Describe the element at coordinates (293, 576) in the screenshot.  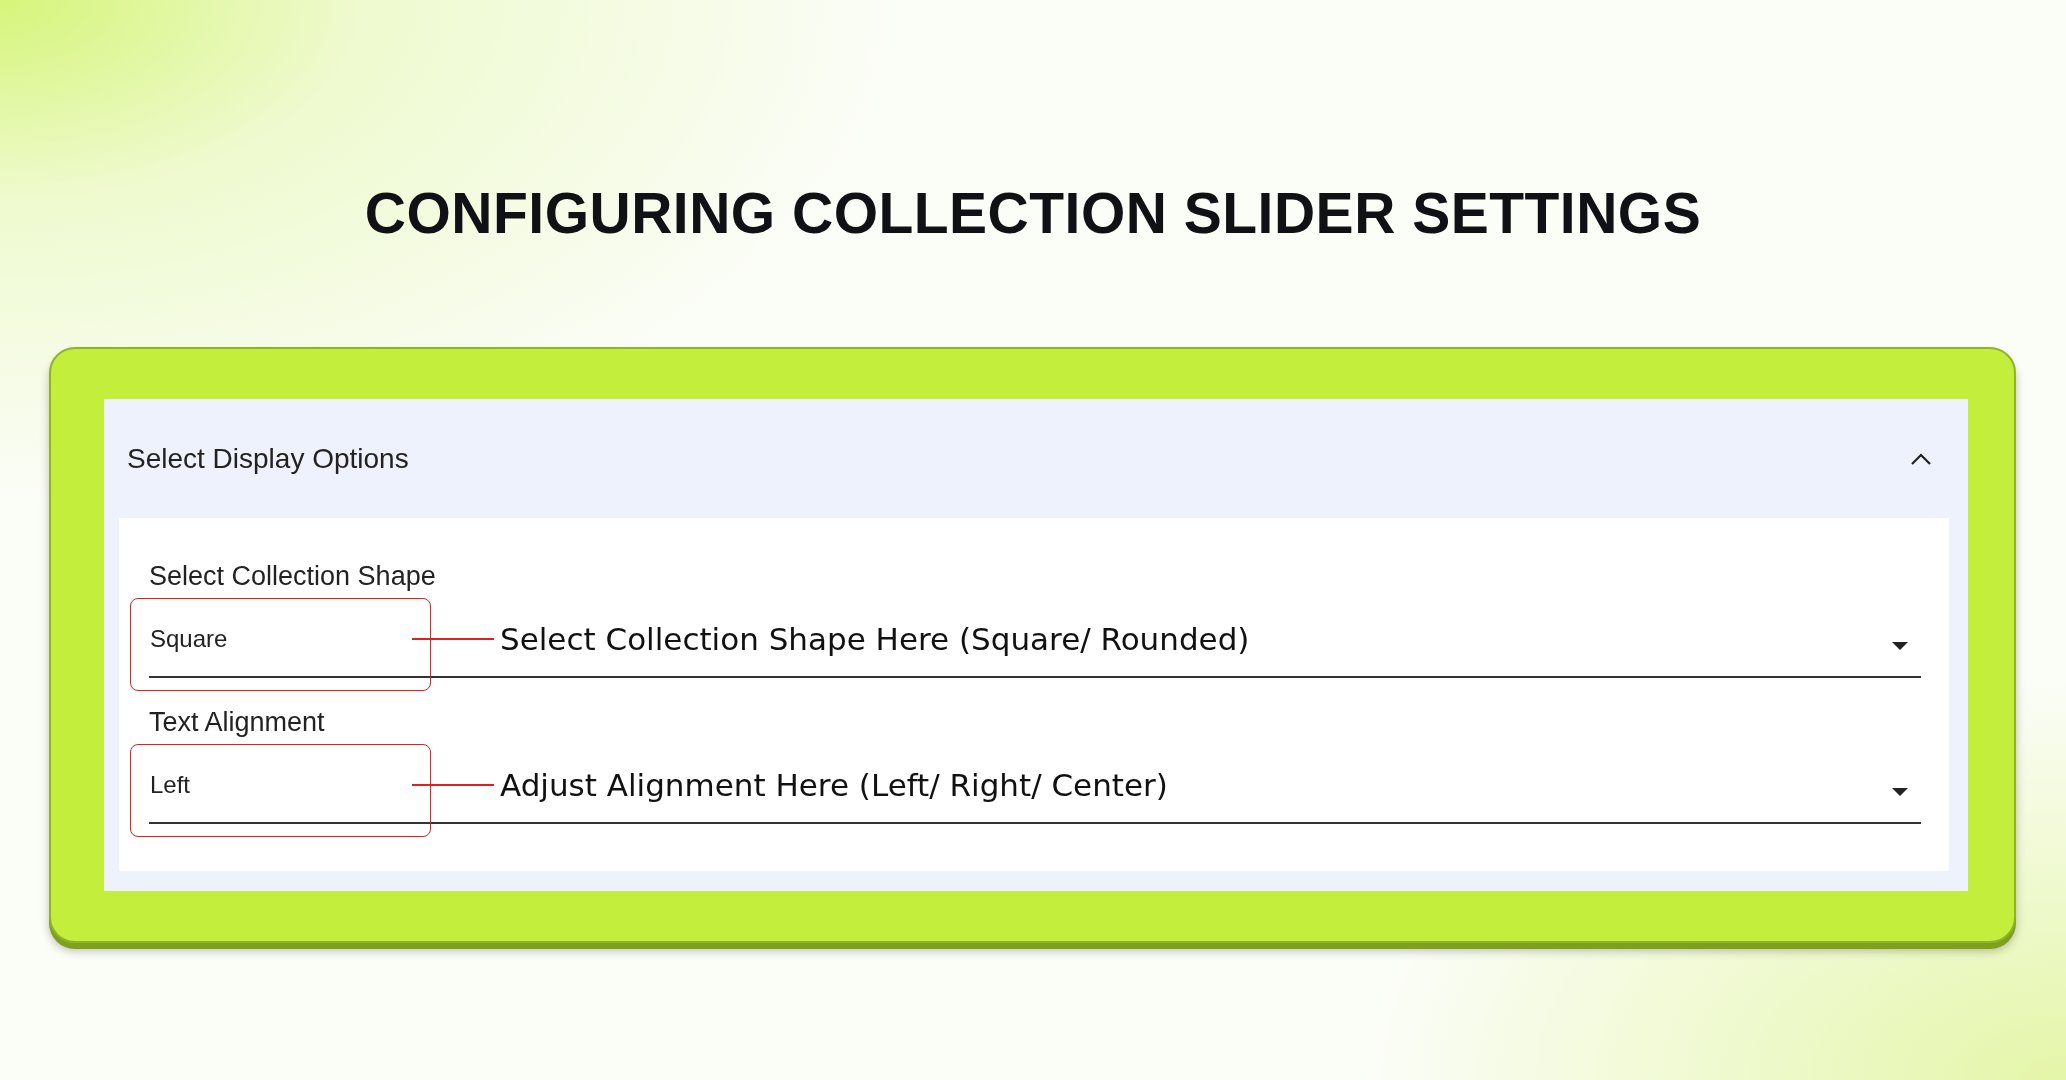
I see `field-label: Select Collection Shape` at that location.